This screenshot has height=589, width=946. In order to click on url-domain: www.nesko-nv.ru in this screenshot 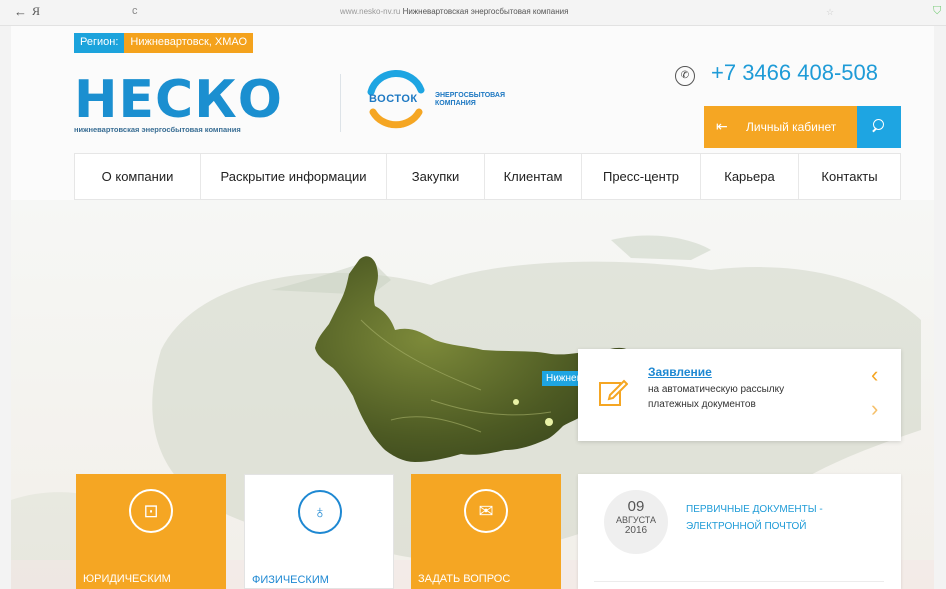, I will do `click(370, 11)`.